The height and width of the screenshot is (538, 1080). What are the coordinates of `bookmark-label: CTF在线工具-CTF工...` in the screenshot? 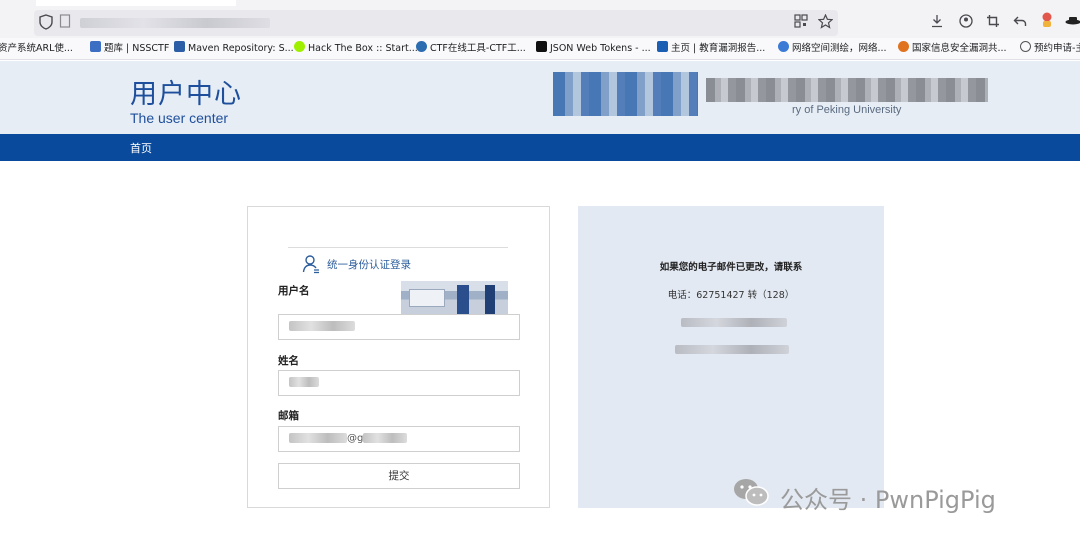 It's located at (478, 48).